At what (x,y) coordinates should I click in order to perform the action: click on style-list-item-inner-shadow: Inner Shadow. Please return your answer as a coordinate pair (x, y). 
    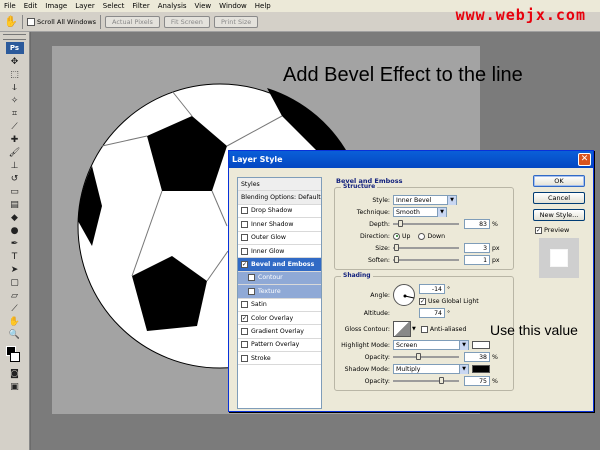
    Looking at the image, I should click on (279, 225).